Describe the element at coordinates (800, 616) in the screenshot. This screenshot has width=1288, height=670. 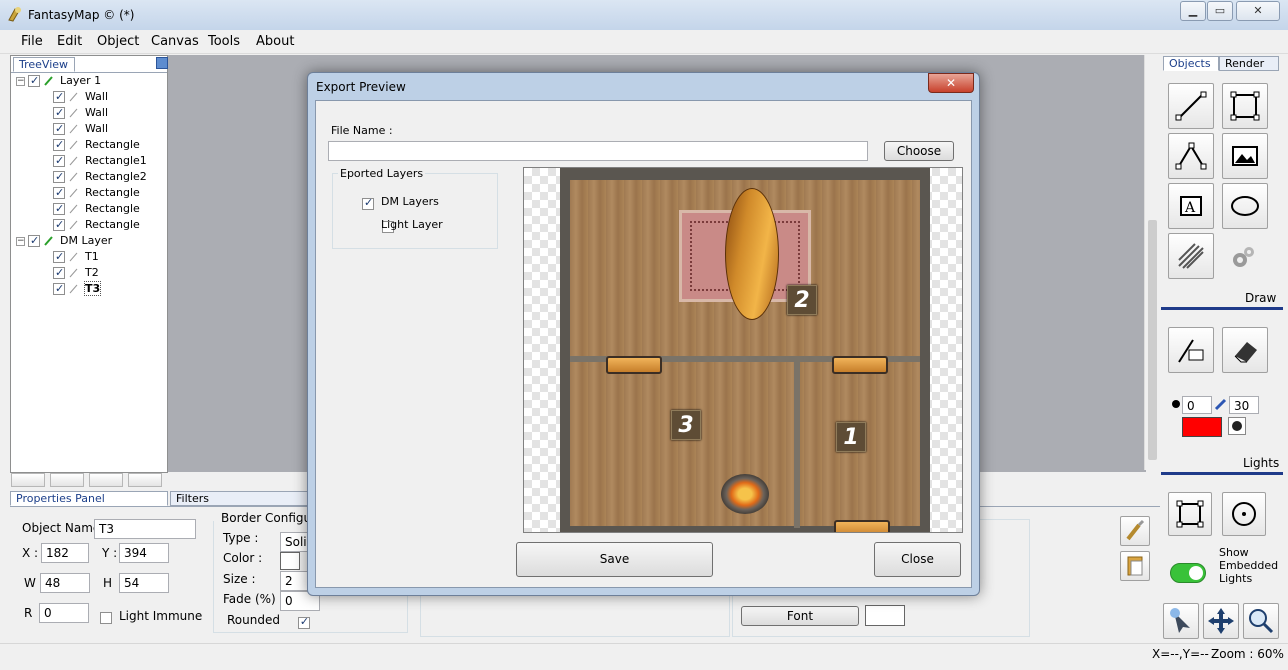
I see `font-button: Font` at that location.